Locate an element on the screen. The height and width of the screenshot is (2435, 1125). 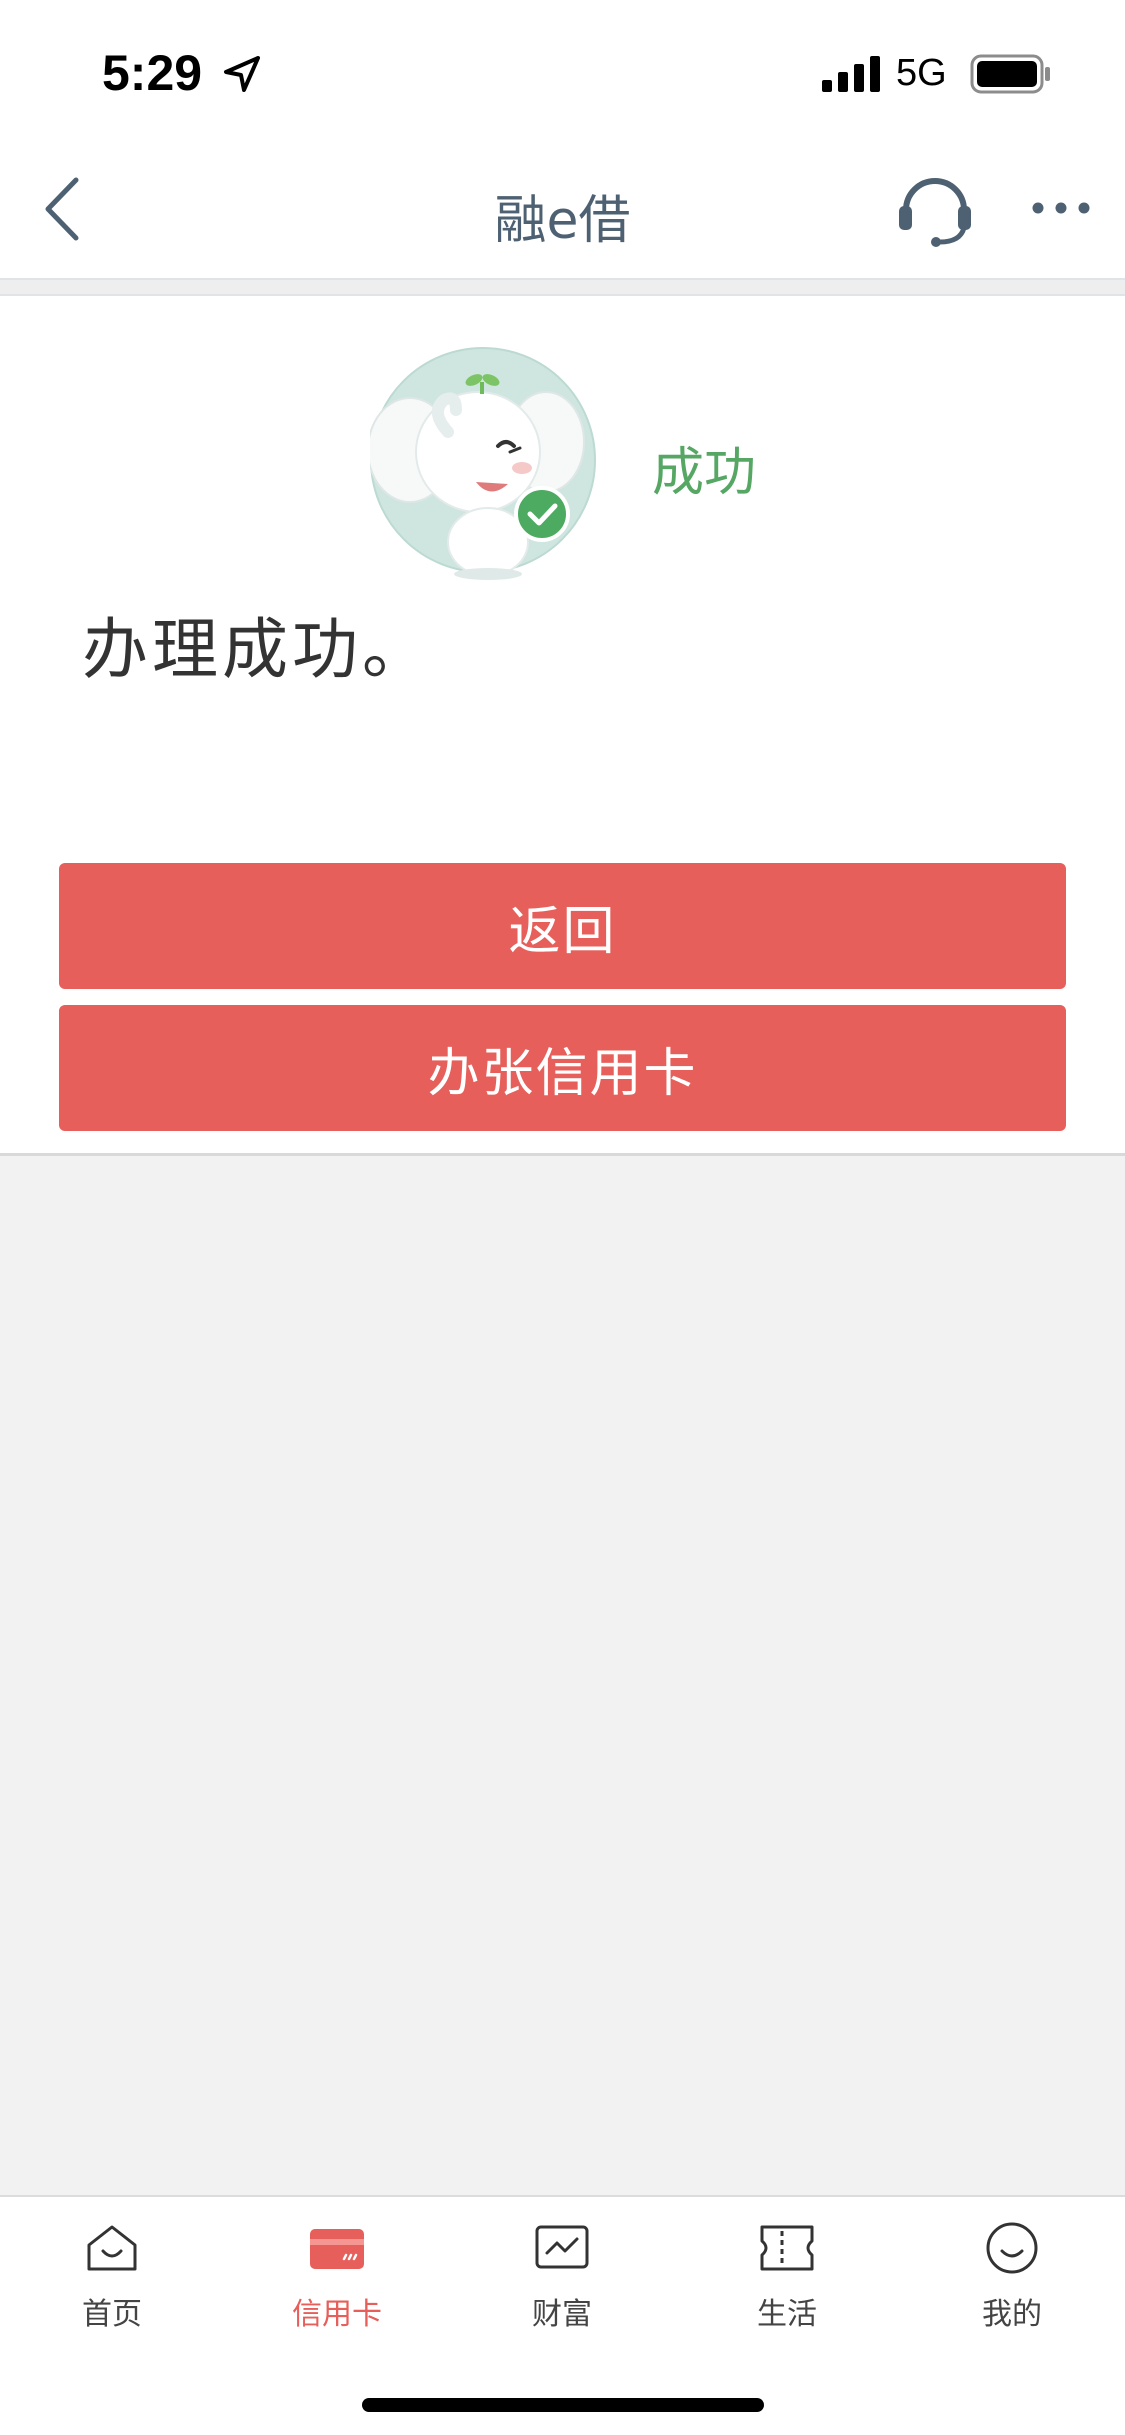
status-label: 成功 is located at coordinates (704, 473).